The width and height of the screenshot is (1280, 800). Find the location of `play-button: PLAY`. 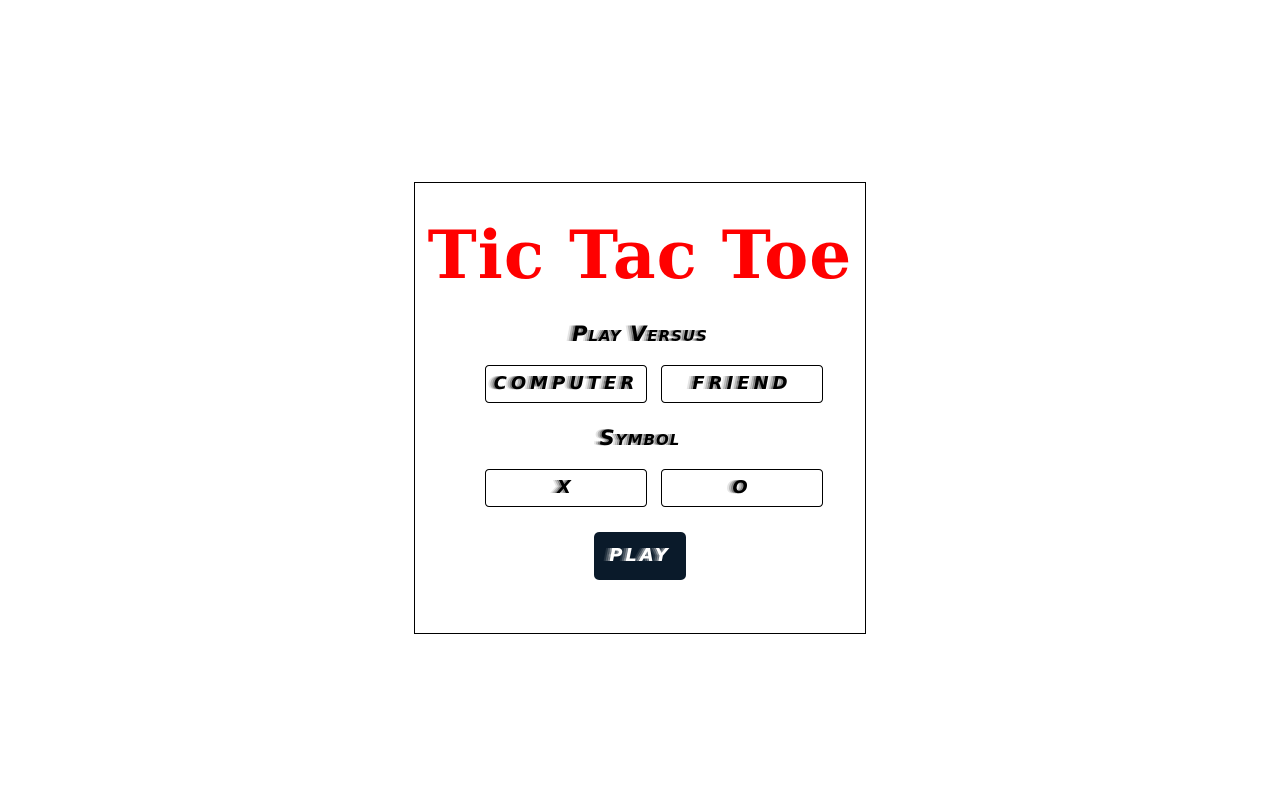

play-button: PLAY is located at coordinates (640, 556).